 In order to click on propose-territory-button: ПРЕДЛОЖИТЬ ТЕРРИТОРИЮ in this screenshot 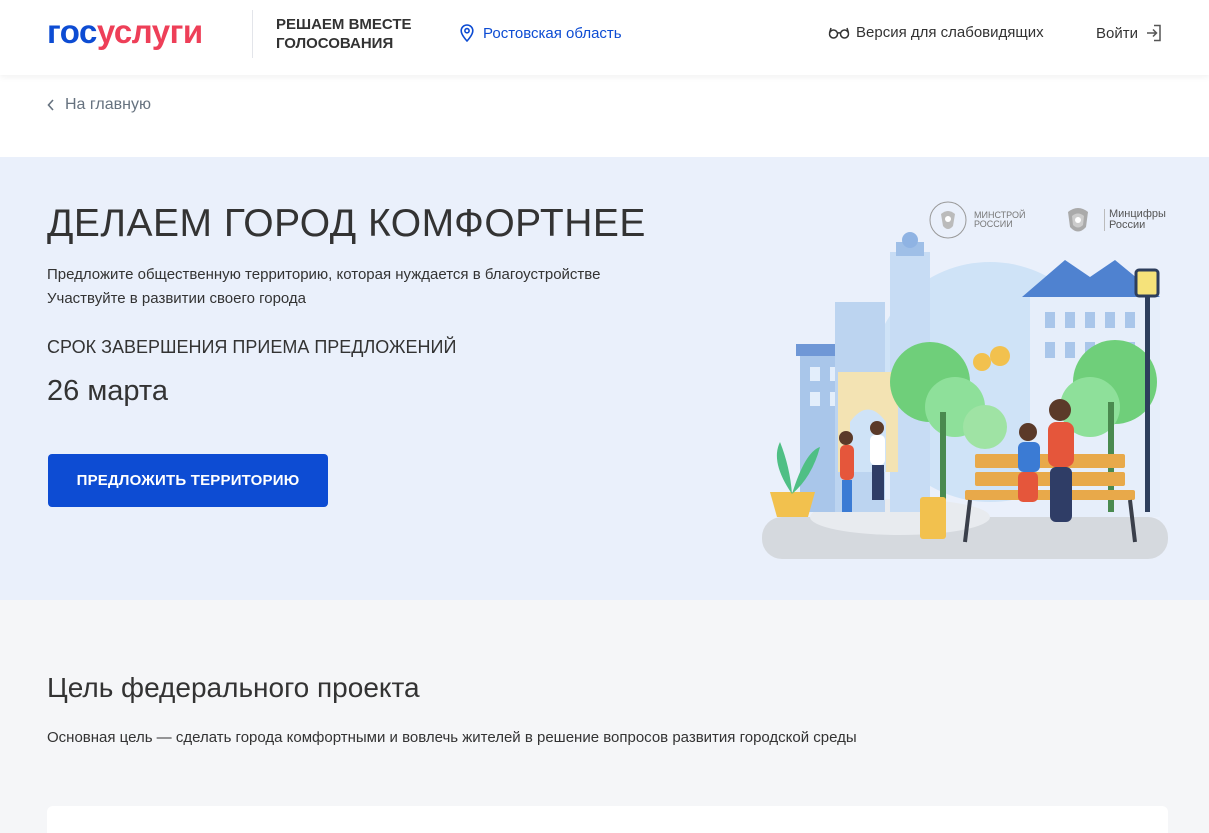, I will do `click(188, 480)`.